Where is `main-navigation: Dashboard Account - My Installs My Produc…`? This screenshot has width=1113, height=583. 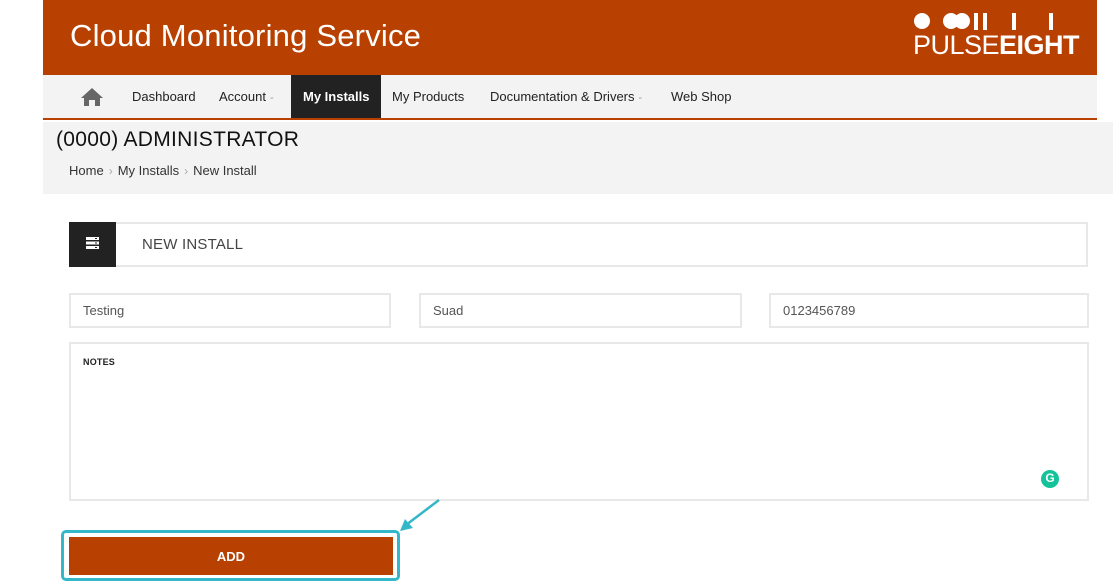
main-navigation: Dashboard Account - My Installs My Produc… is located at coordinates (570, 97).